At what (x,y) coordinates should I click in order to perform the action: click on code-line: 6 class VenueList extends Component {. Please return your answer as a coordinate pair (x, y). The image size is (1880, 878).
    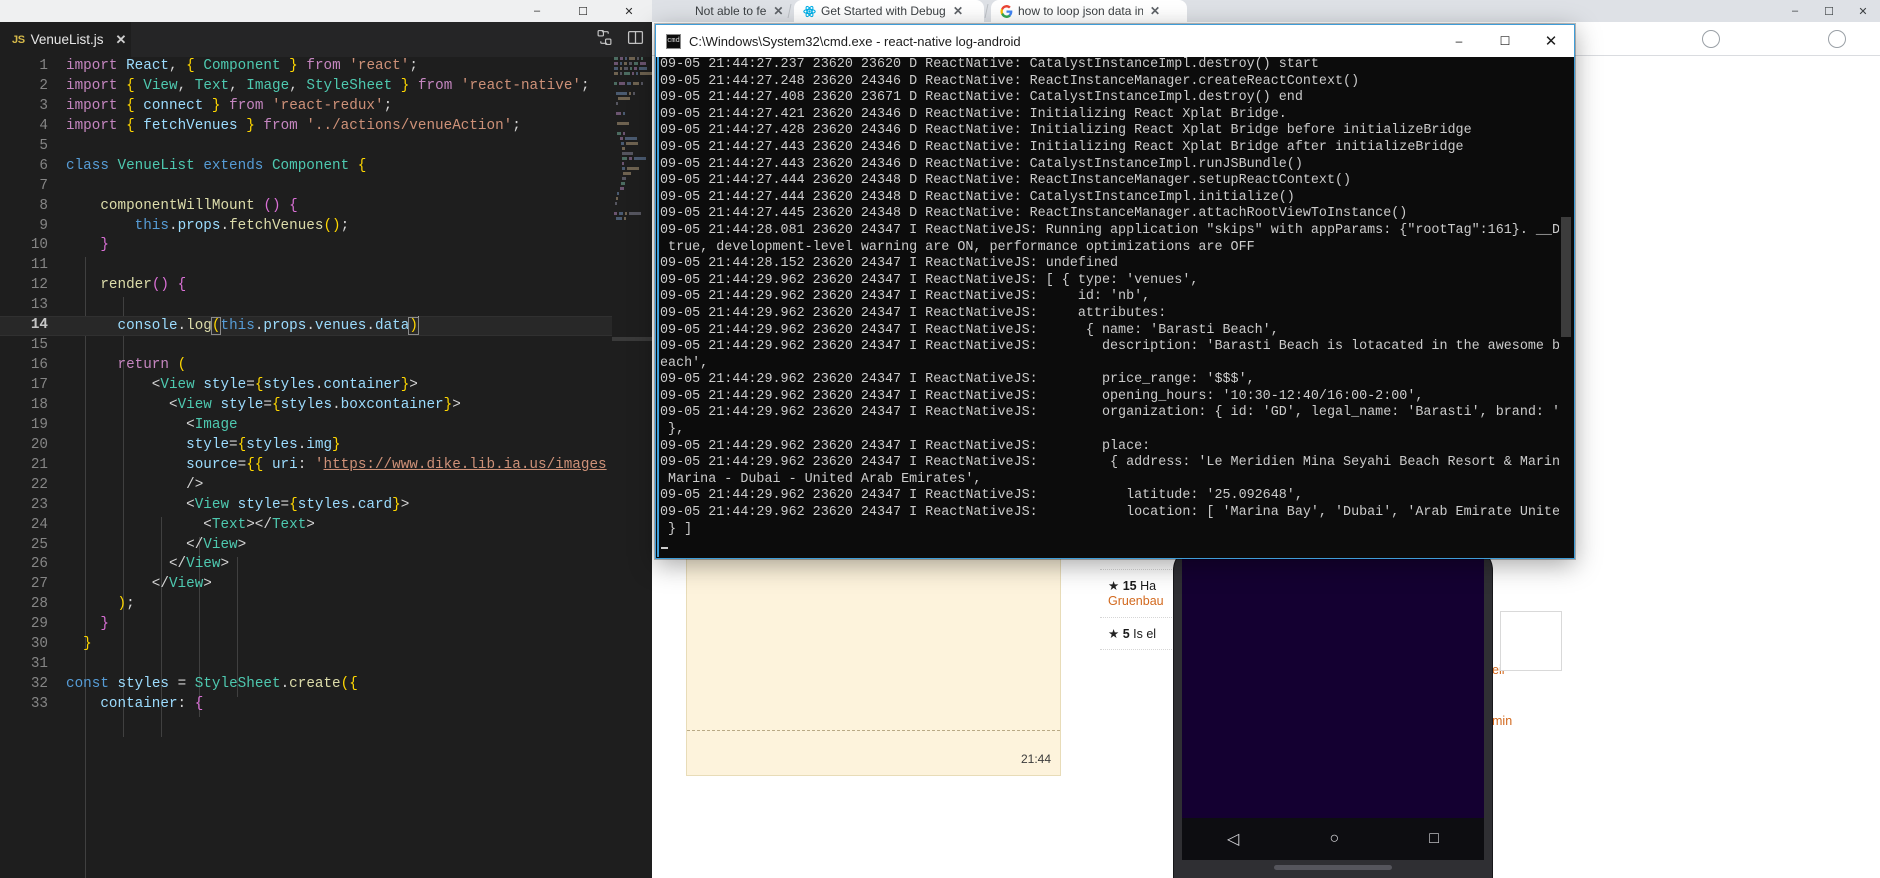
    Looking at the image, I should click on (306, 167).